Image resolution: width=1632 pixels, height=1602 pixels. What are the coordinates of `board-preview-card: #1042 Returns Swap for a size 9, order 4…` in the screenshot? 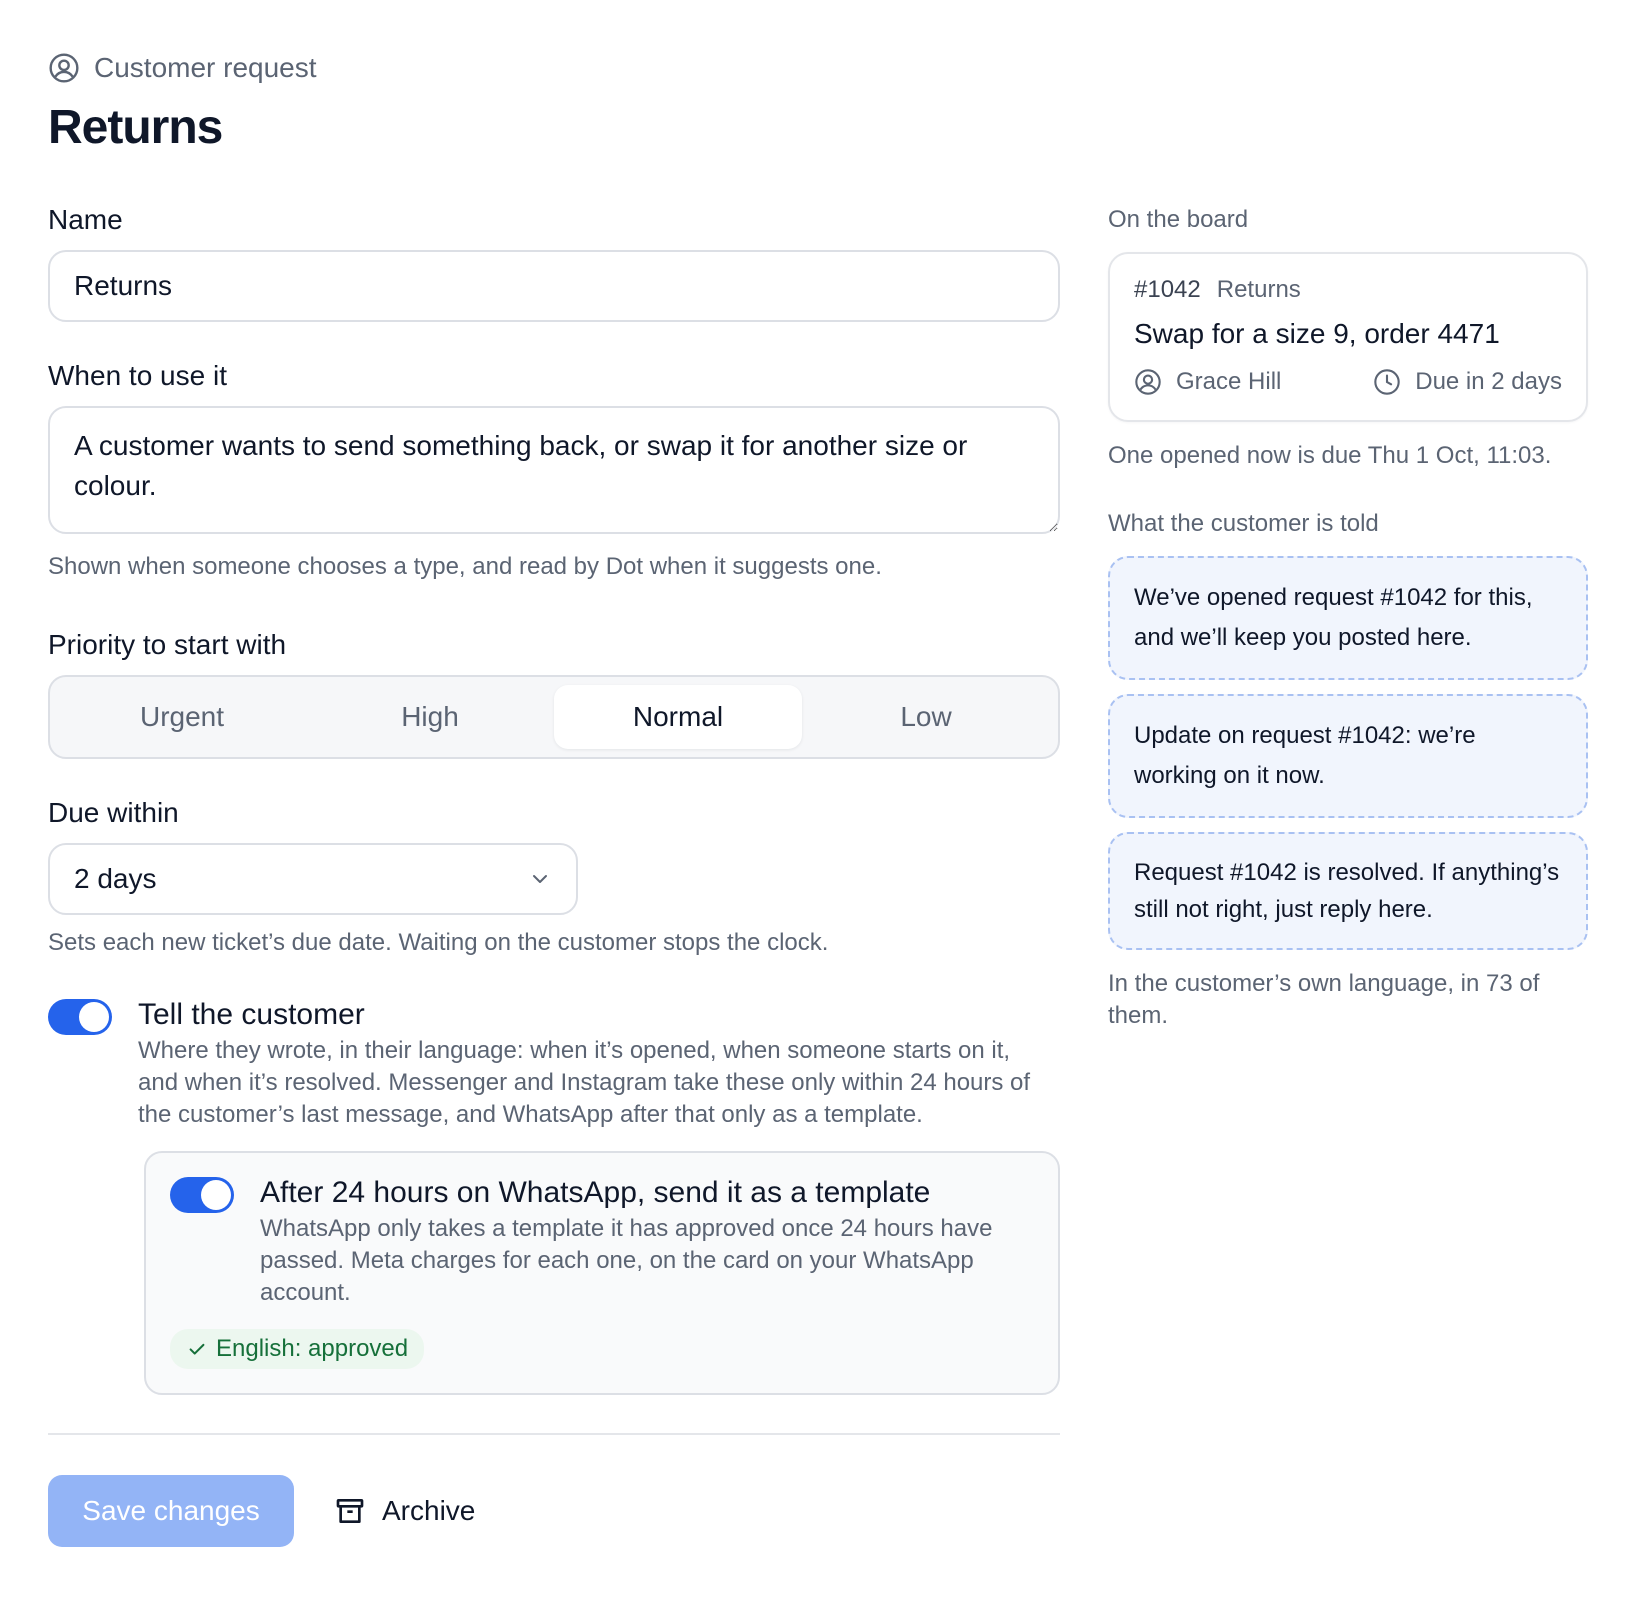 It's located at (1348, 337).